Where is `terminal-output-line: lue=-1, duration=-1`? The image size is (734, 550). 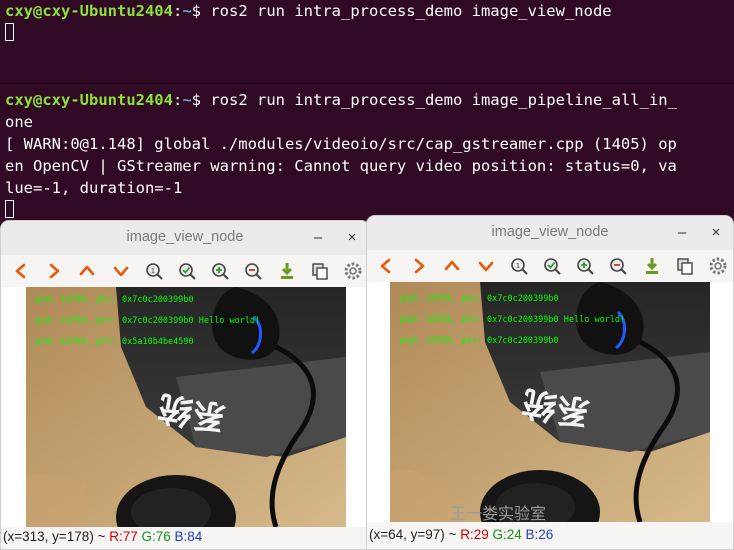
terminal-output-line: lue=-1, duration=-1 is located at coordinates (94, 188).